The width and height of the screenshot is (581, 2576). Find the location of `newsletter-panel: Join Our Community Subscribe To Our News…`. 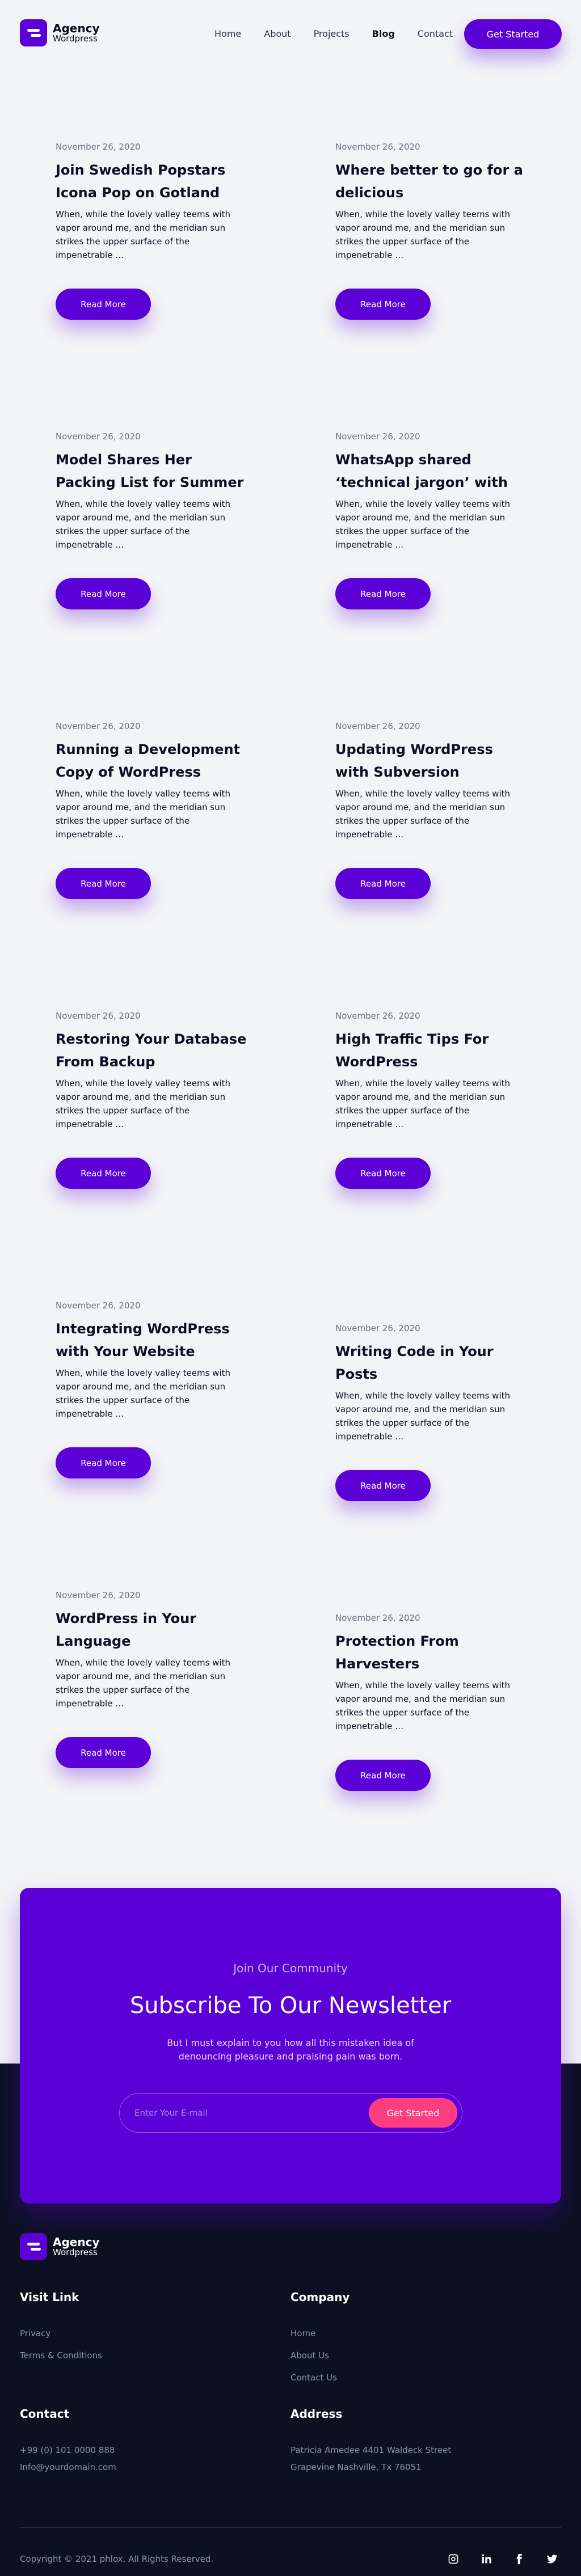

newsletter-panel: Join Our Community Subscribe To Our News… is located at coordinates (290, 2046).